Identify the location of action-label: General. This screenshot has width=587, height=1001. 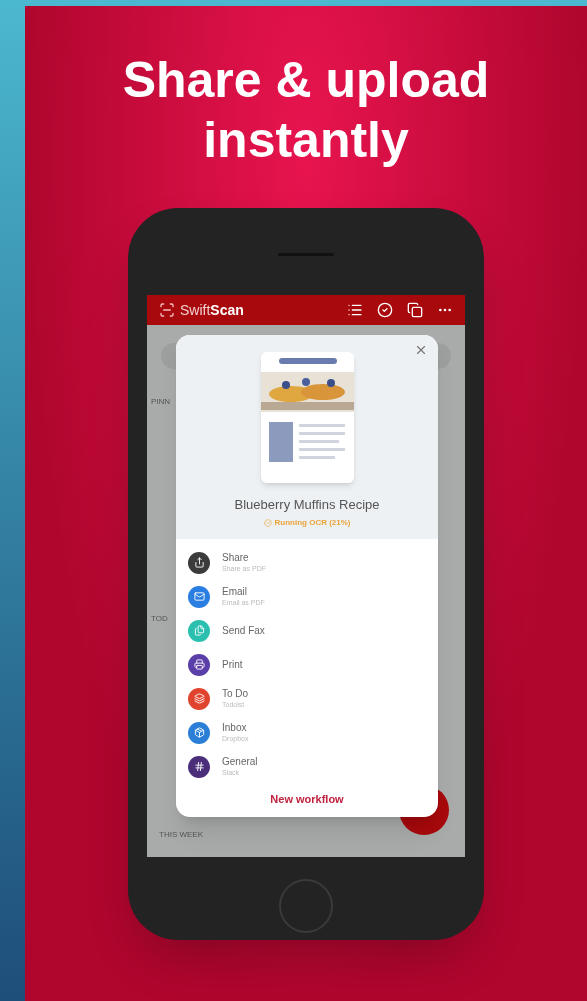
(240, 761).